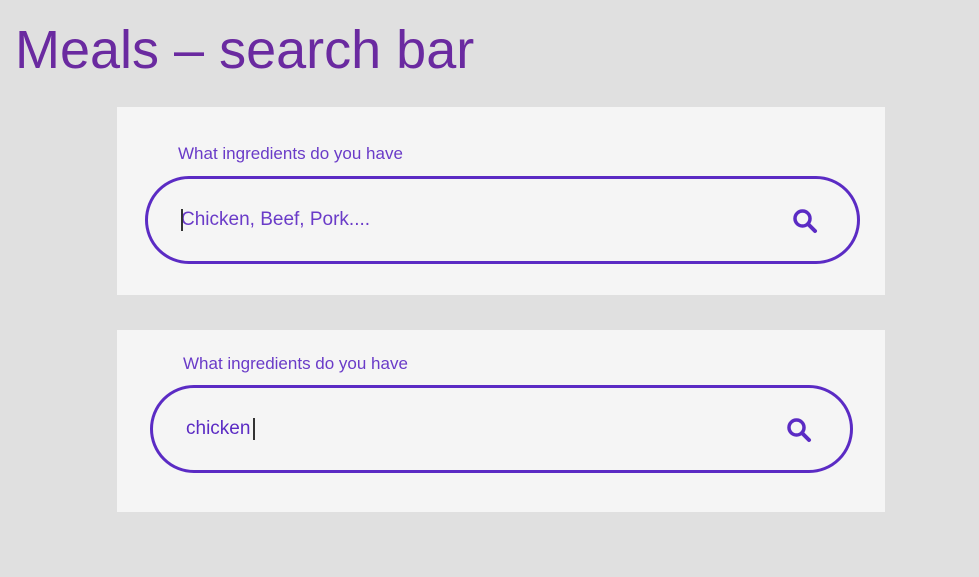  Describe the element at coordinates (245, 50) in the screenshot. I see `page-title: Meals – search bar` at that location.